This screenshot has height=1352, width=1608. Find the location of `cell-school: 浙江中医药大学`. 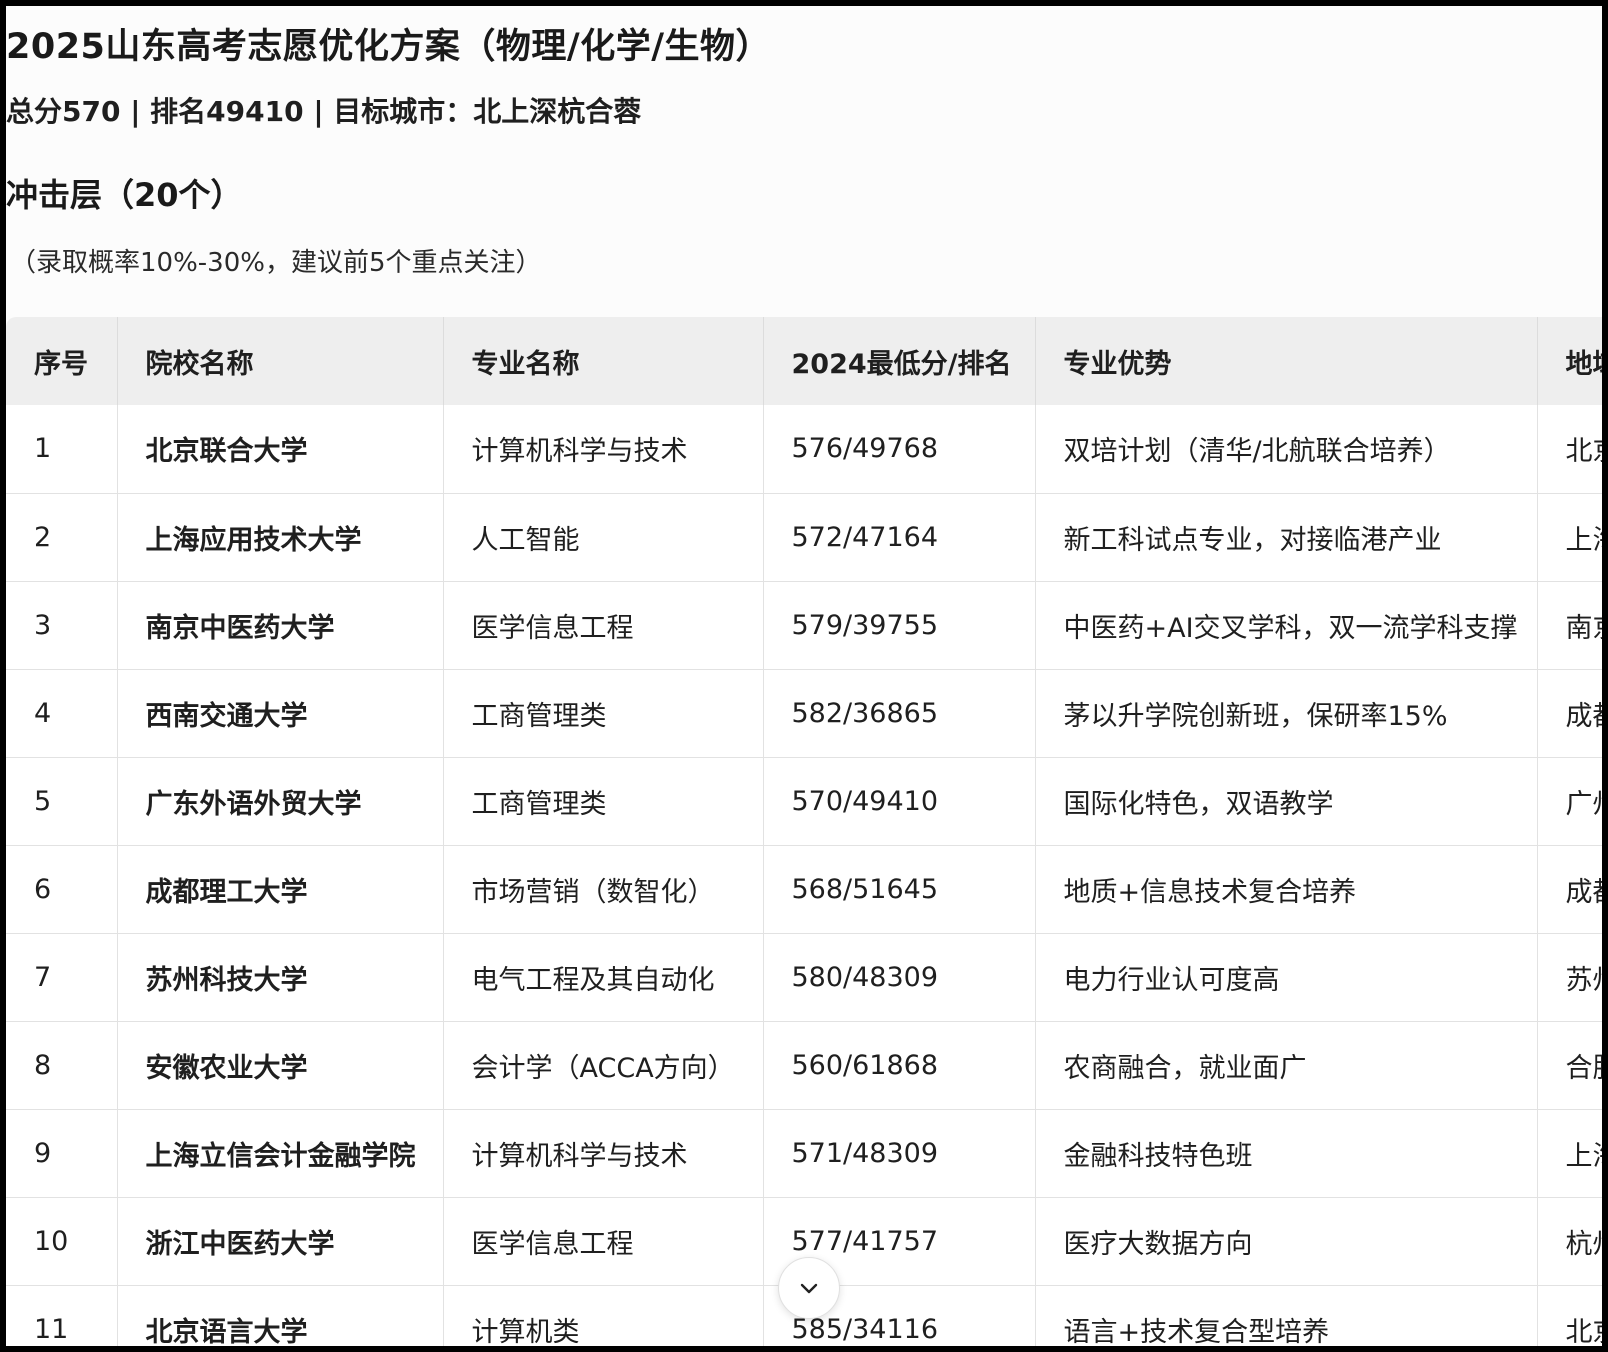

cell-school: 浙江中医药大学 is located at coordinates (280, 1241).